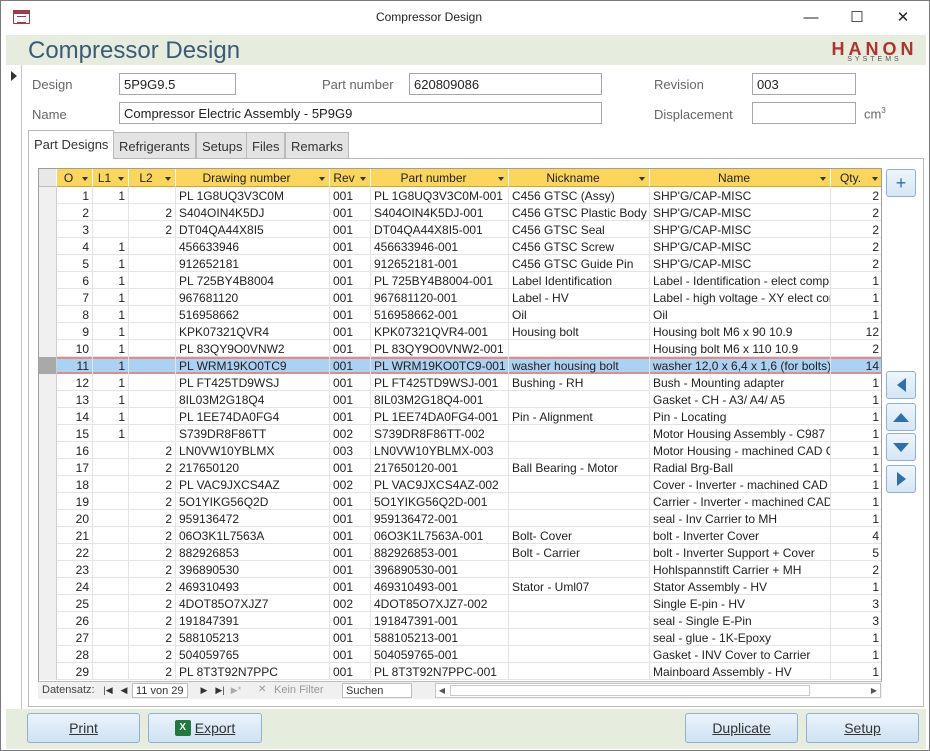  I want to click on duplicate-button: Duplicate, so click(741, 728).